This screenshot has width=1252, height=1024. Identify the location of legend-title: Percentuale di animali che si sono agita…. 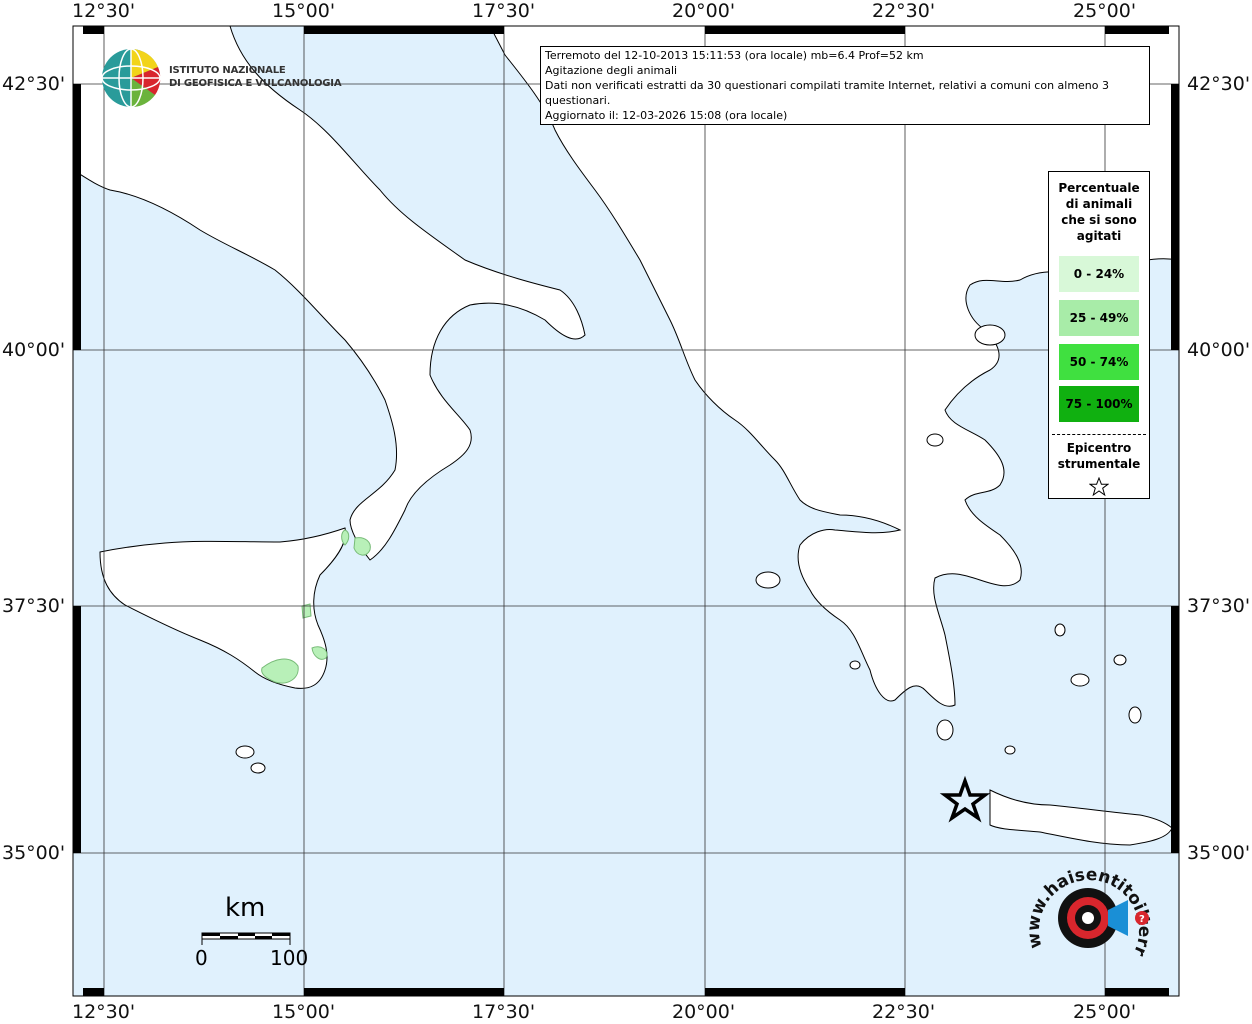
(1099, 212).